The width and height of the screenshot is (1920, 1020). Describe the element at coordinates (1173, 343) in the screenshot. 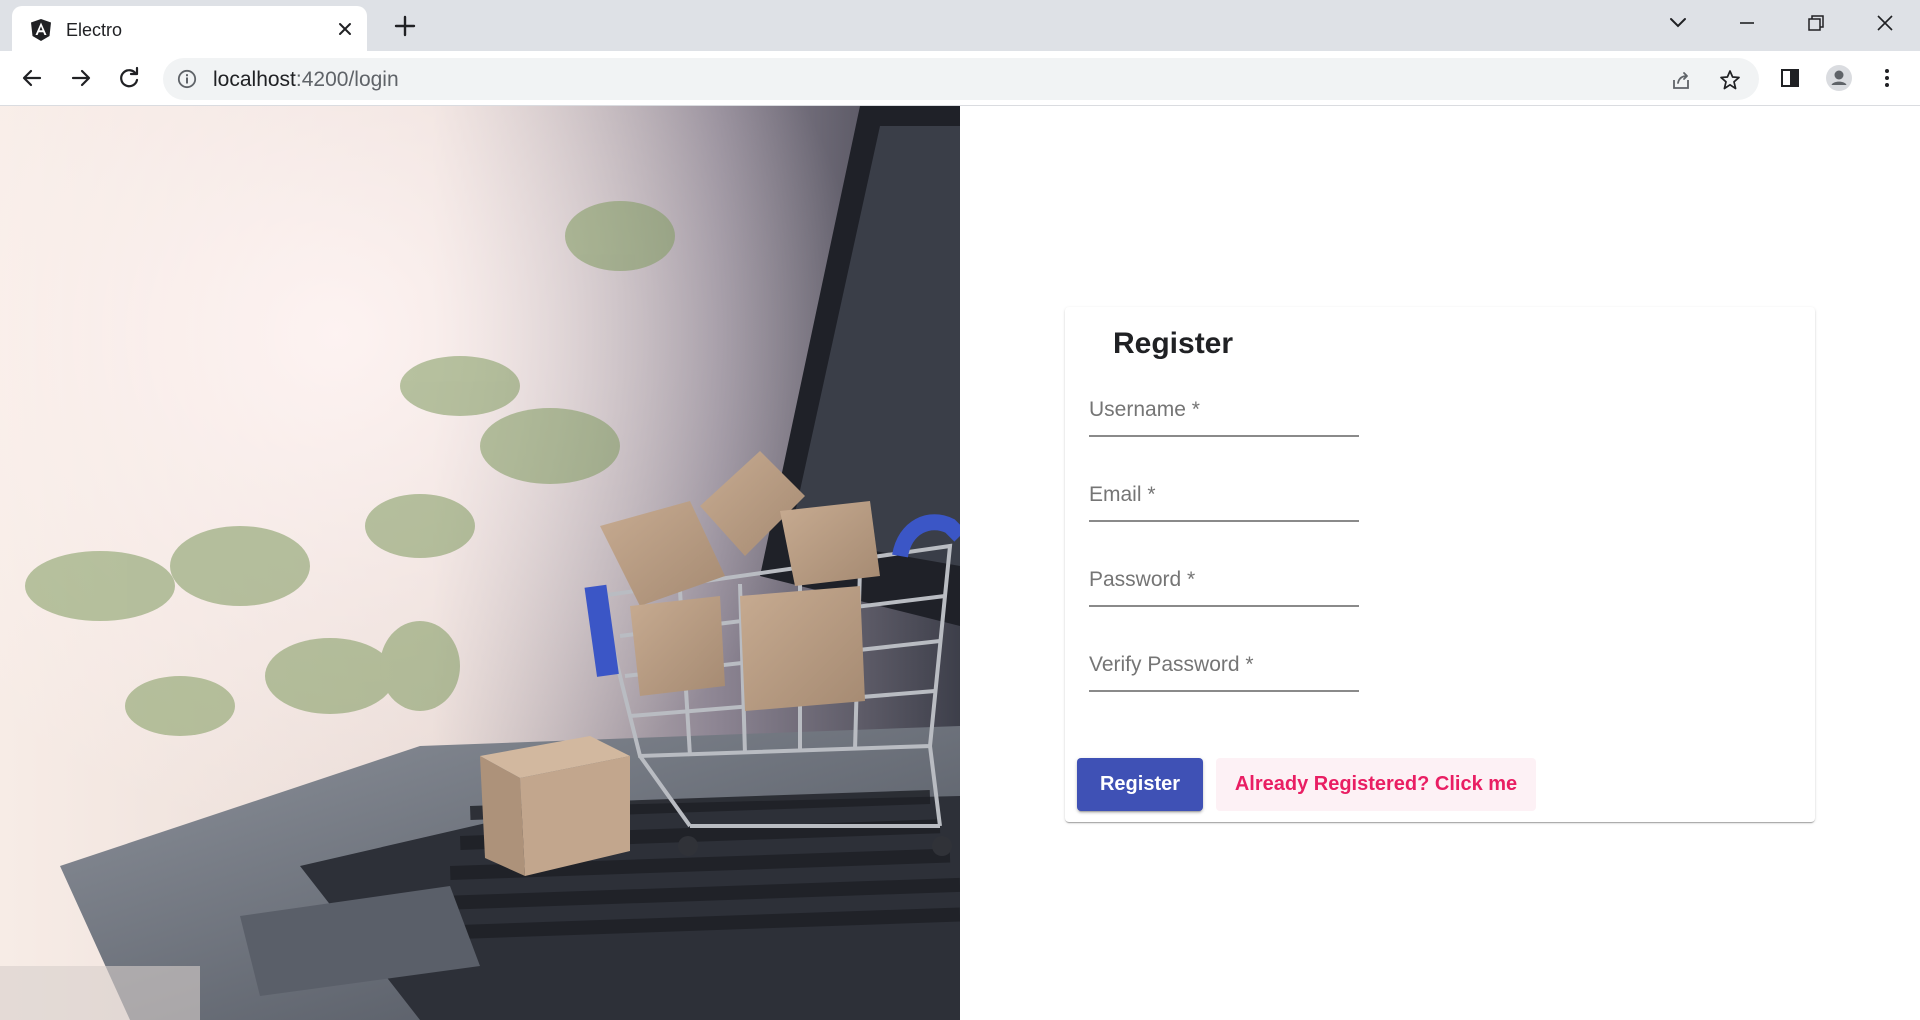

I see `register-title: Register` at that location.